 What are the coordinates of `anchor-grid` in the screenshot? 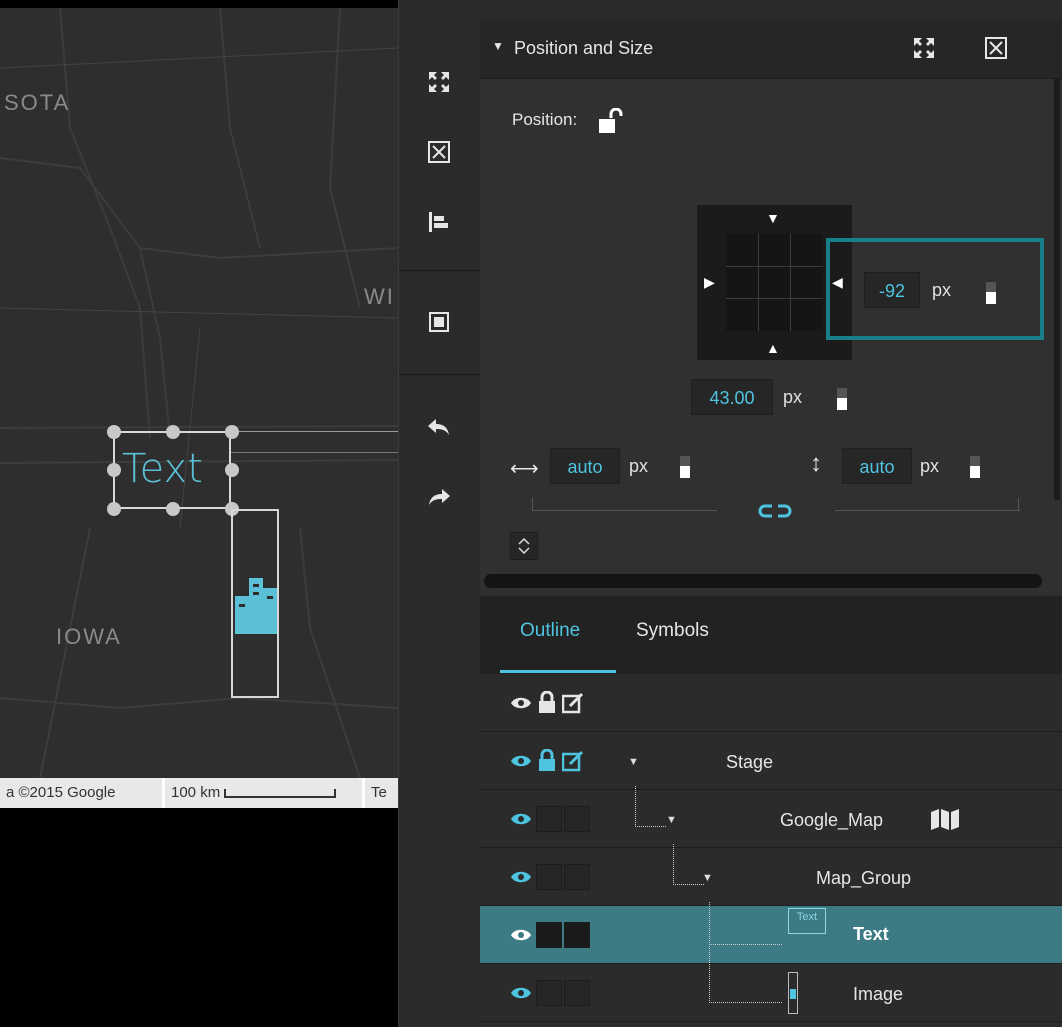 It's located at (774, 282).